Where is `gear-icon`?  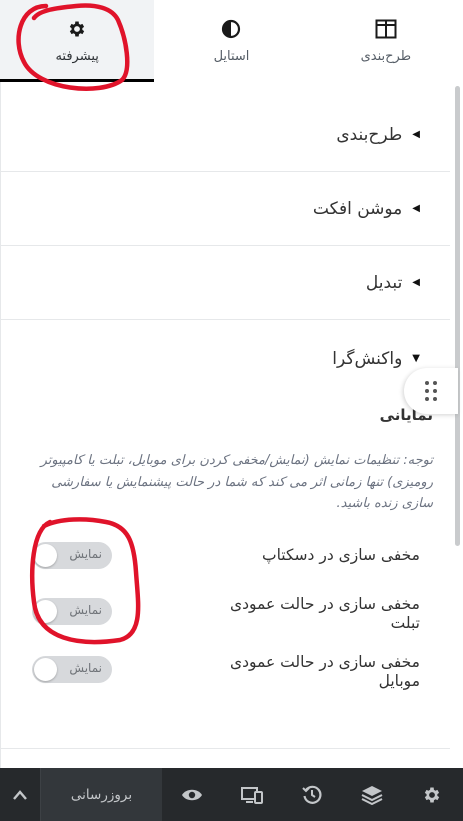 gear-icon is located at coordinates (77, 28).